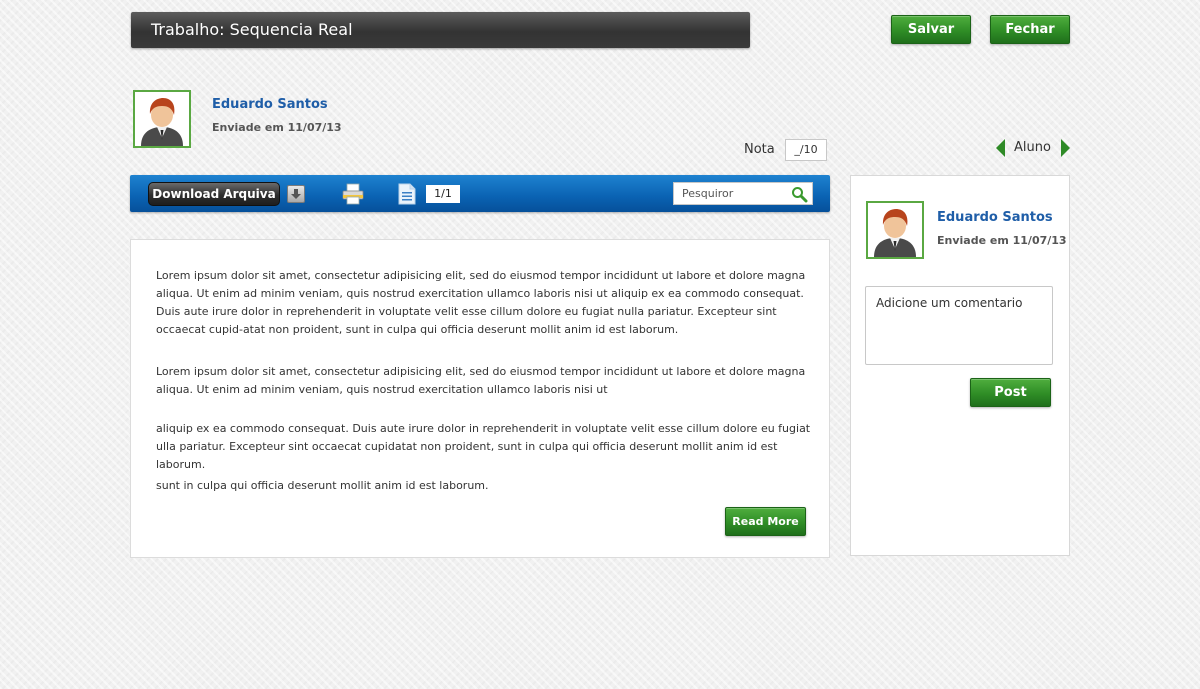 This screenshot has height=689, width=1200. Describe the element at coordinates (806, 150) in the screenshot. I see `grade-input: _/10` at that location.